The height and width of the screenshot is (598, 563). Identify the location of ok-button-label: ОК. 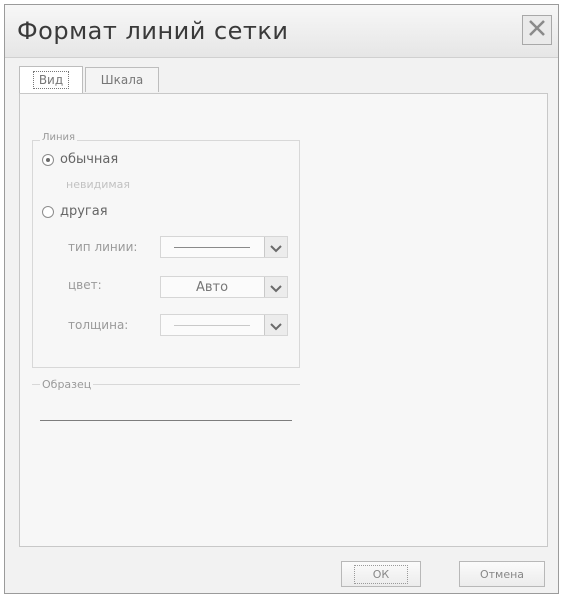
(381, 574).